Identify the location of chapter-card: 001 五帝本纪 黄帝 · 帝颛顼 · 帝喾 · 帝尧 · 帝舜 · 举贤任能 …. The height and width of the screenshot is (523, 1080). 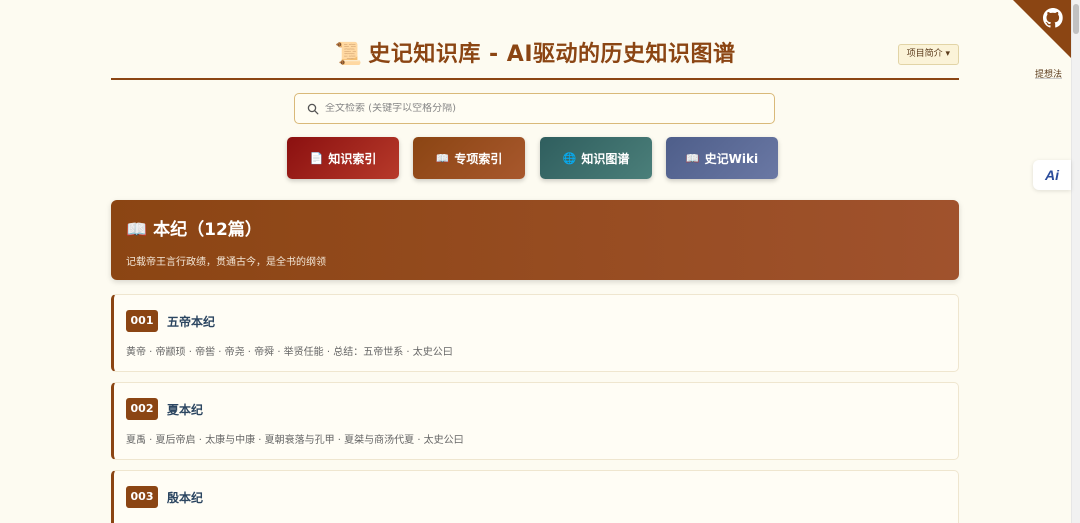
(535, 333).